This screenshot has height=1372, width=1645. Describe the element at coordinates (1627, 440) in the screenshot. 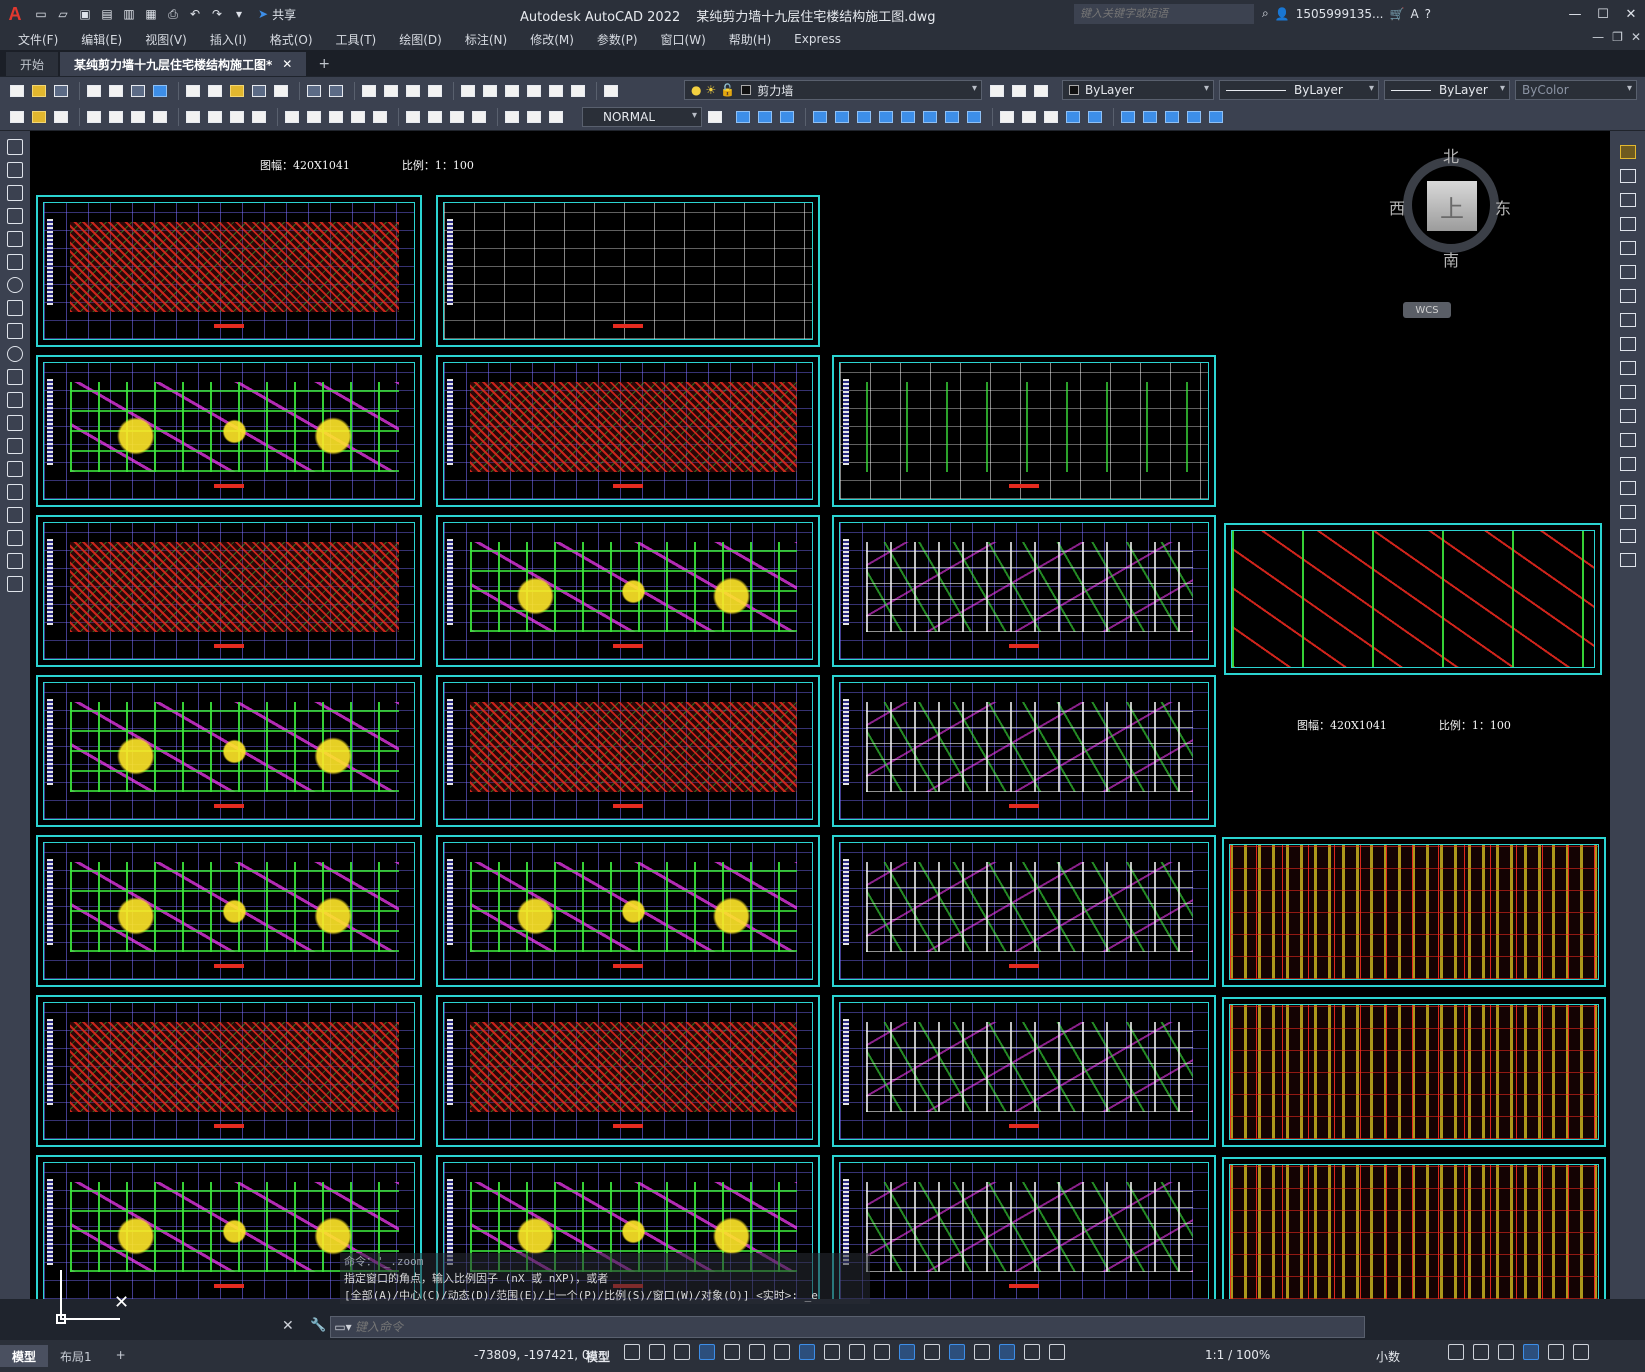

I see `rp-break-icon` at that location.